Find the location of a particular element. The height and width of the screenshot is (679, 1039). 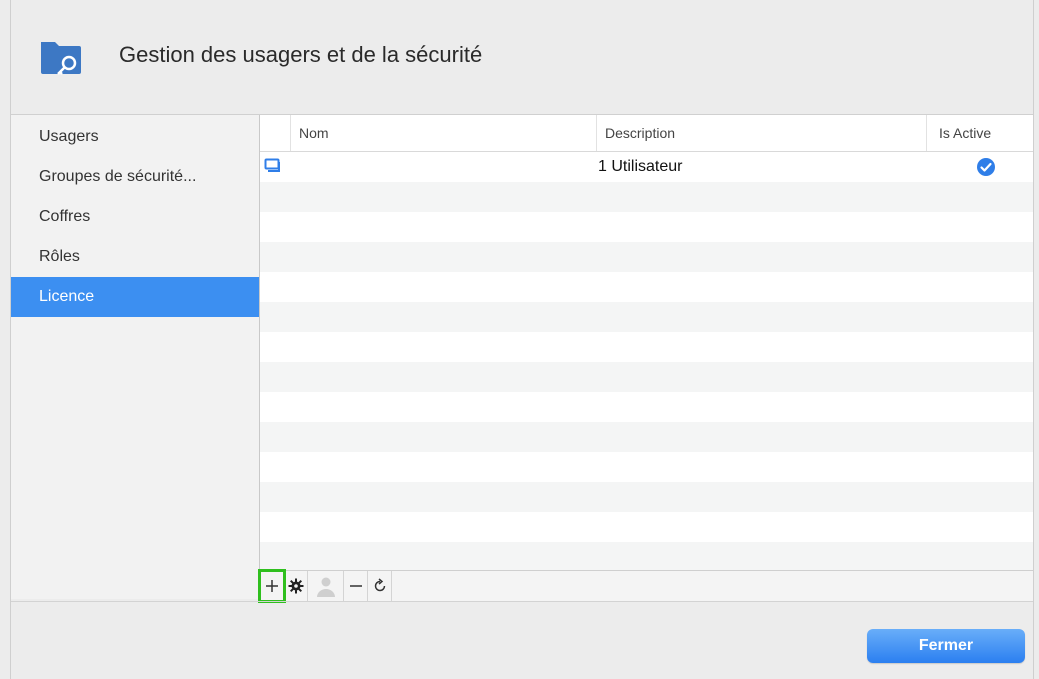

sidebar-item-usagers: Usagers is located at coordinates (135, 137).